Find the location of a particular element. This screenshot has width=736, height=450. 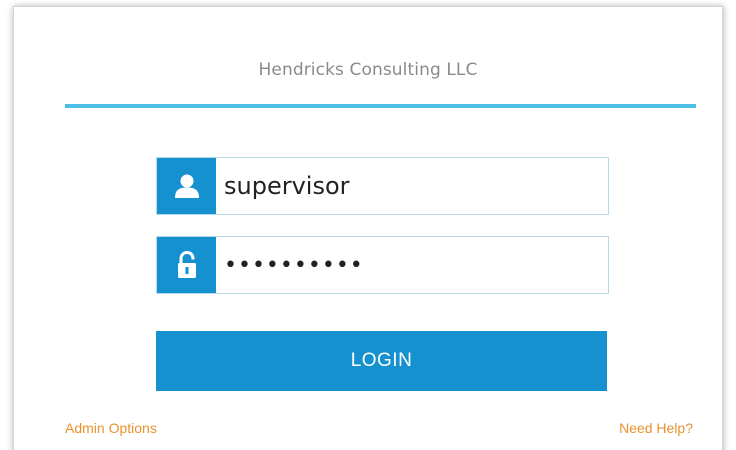

username-input is located at coordinates (412, 186).